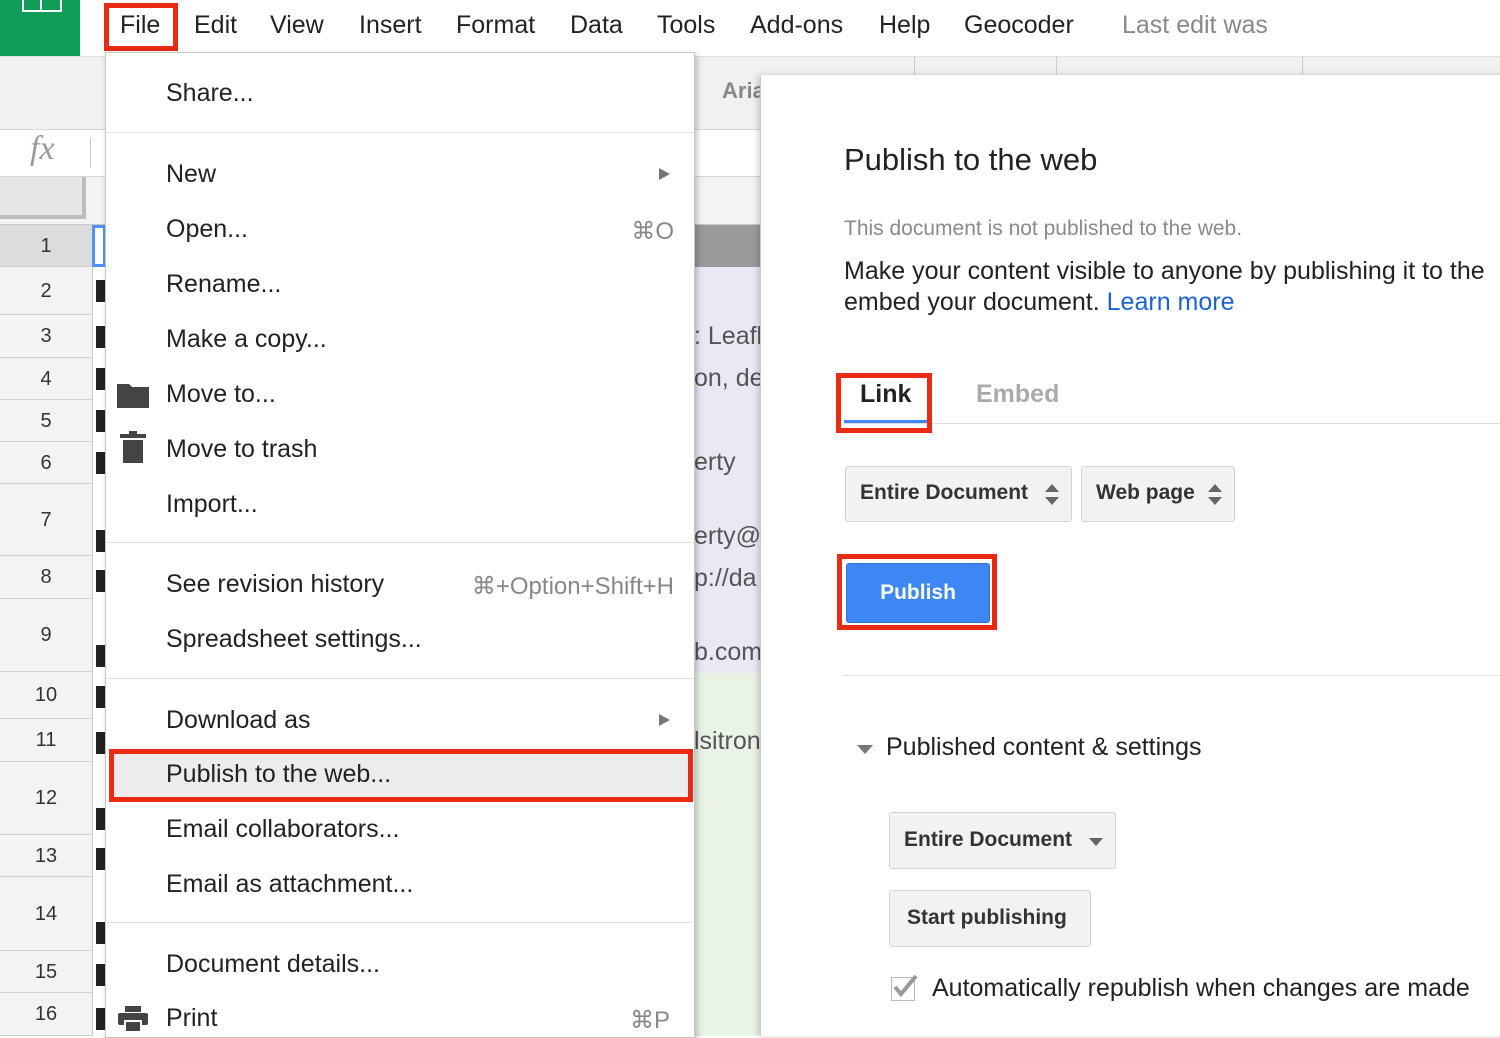 The height and width of the screenshot is (1038, 1500). Describe the element at coordinates (42, 148) in the screenshot. I see `fx-icon: fx` at that location.